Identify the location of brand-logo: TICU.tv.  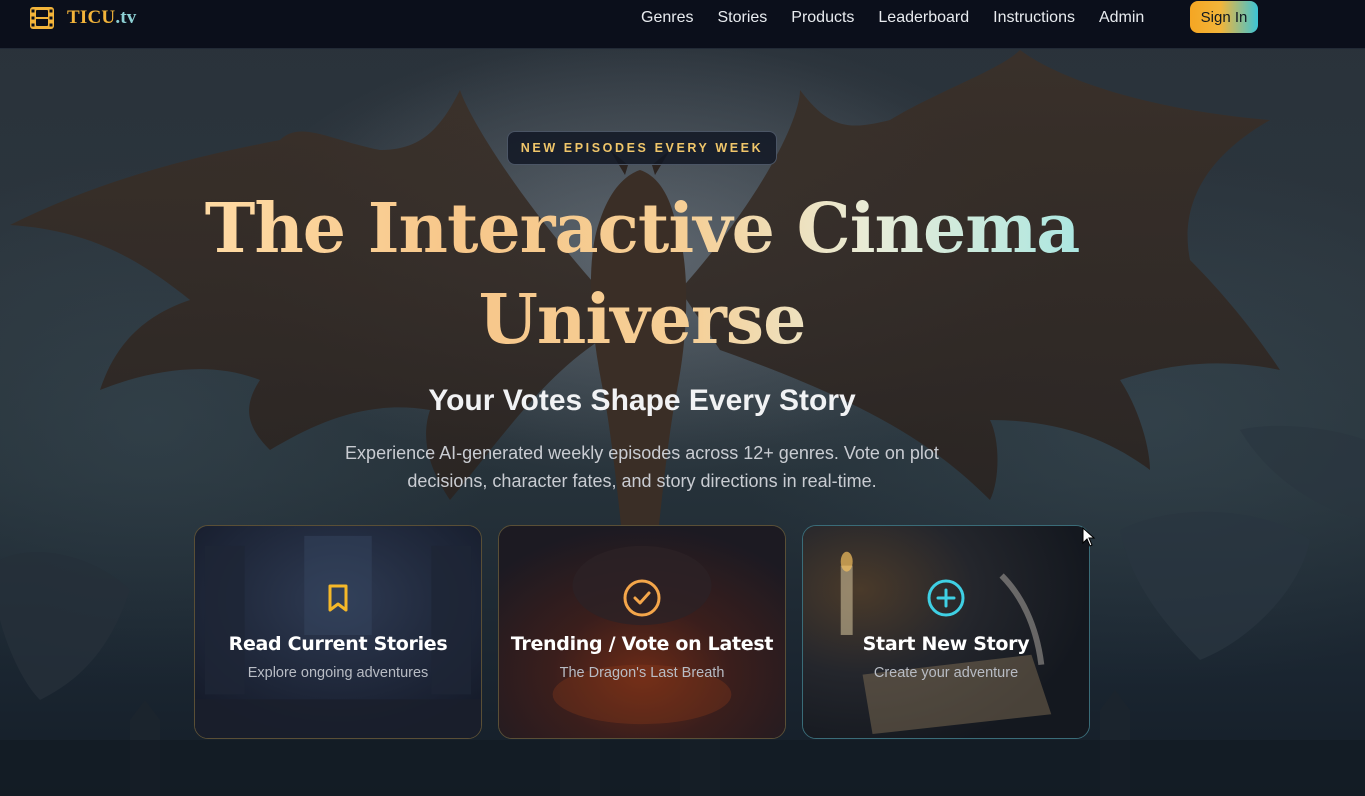
(83, 18).